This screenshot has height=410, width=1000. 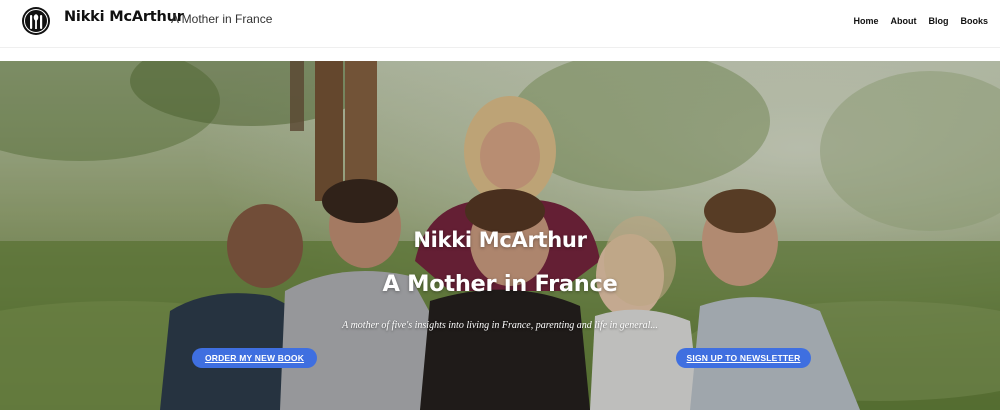 What do you see at coordinates (920, 21) in the screenshot?
I see `main-nav: Home About Blog Books` at bounding box center [920, 21].